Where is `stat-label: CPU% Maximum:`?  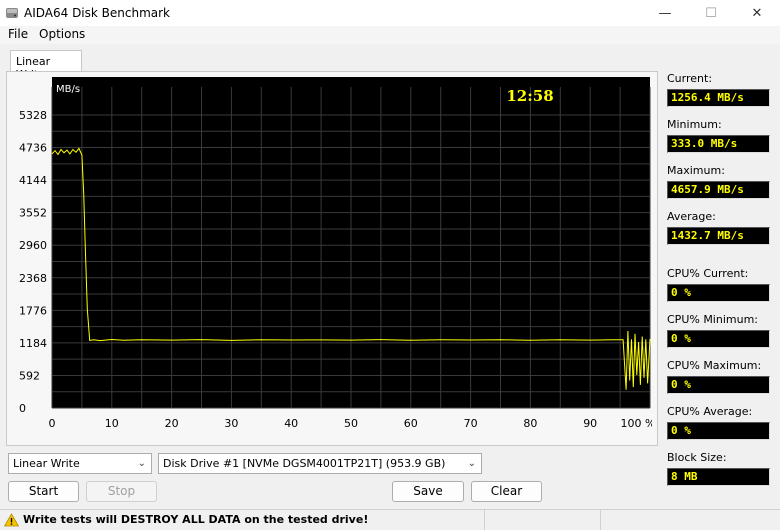 stat-label: CPU% Maximum: is located at coordinates (714, 365).